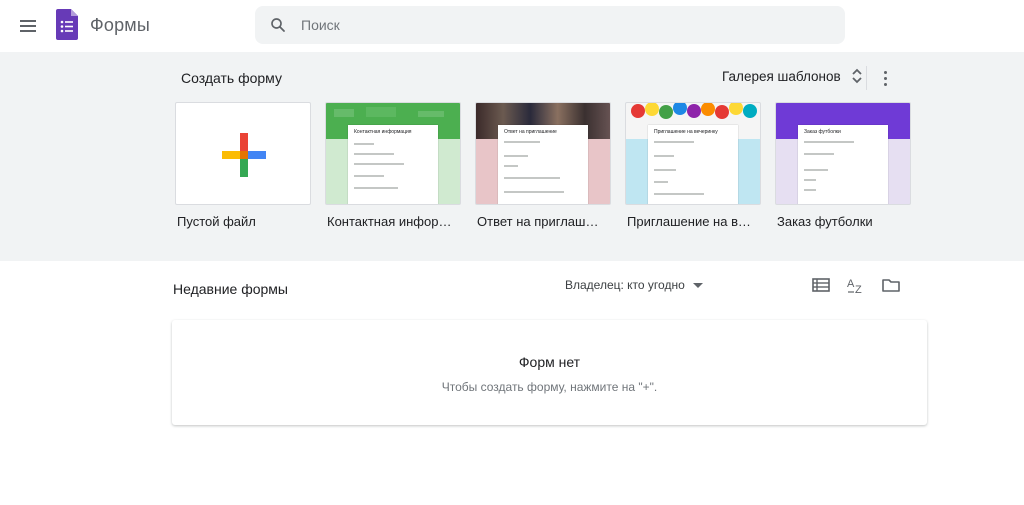  I want to click on search-icon, so click(278, 25).